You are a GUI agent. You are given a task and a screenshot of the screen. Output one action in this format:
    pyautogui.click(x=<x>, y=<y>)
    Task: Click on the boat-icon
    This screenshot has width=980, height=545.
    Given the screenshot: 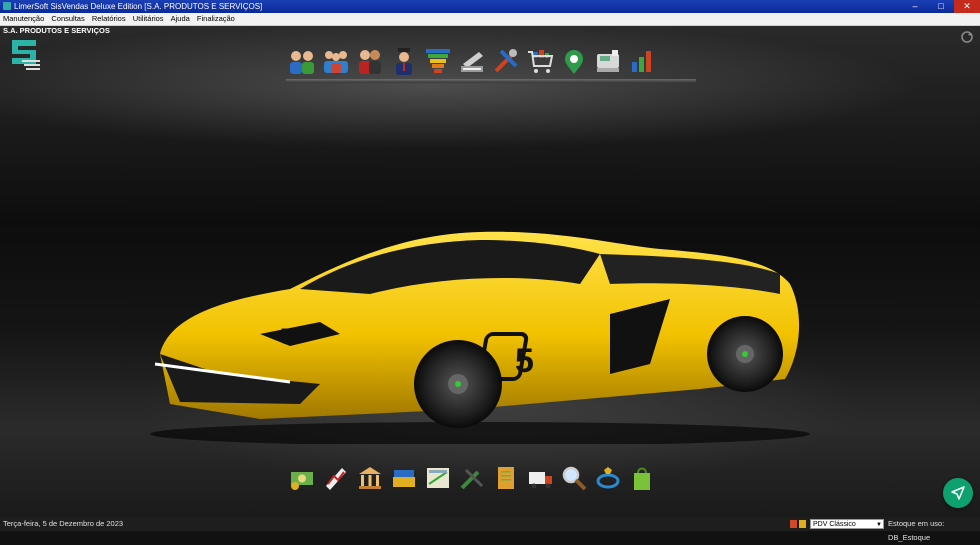 What is the action you would take?
    pyautogui.click(x=607, y=478)
    